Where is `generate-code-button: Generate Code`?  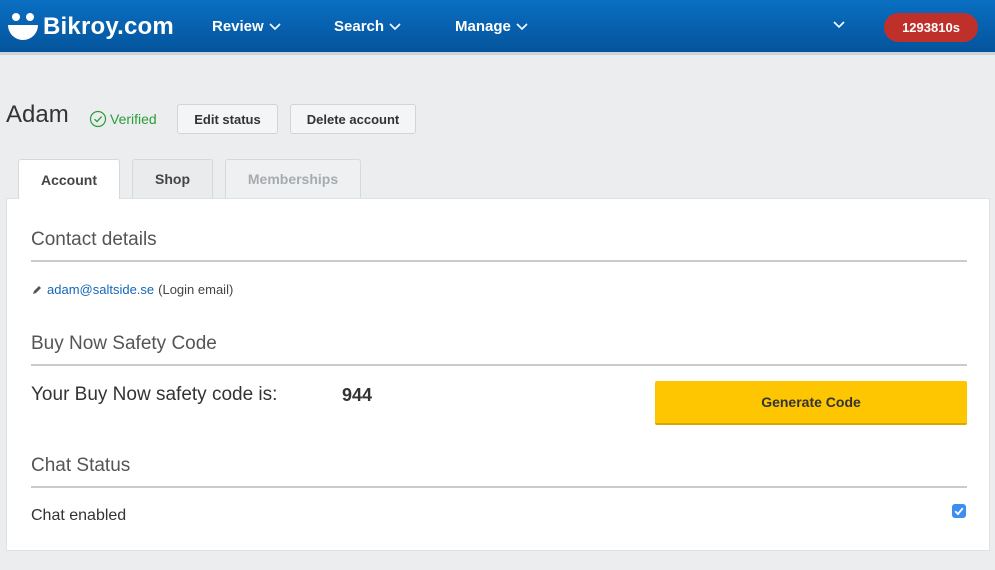 generate-code-button: Generate Code is located at coordinates (811, 403).